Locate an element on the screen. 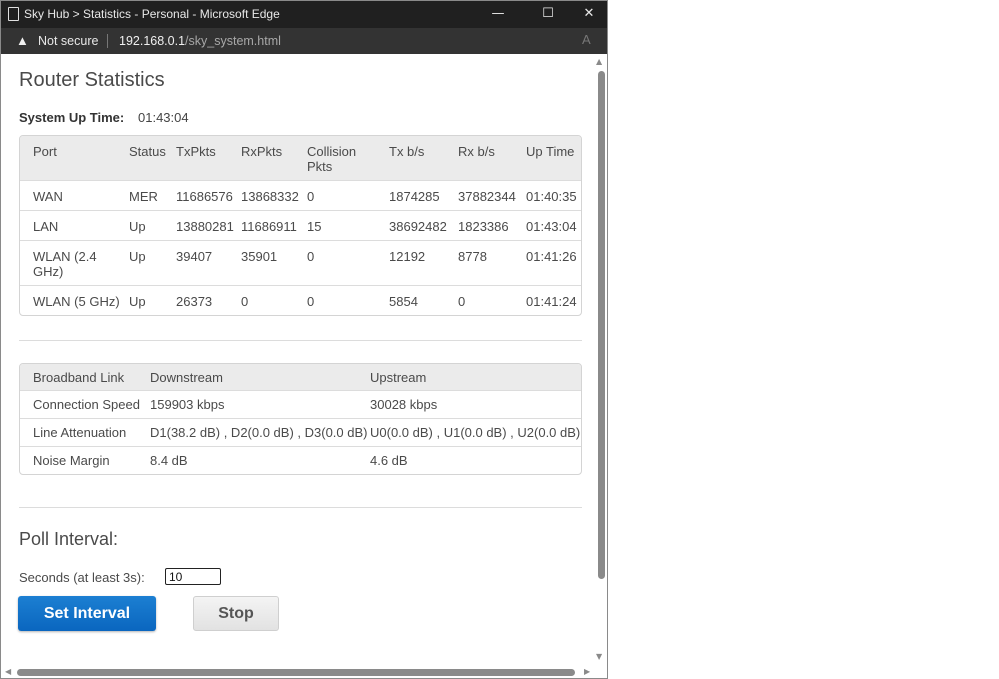 The height and width of the screenshot is (679, 999). cell: 1823386 is located at coordinates (492, 225).